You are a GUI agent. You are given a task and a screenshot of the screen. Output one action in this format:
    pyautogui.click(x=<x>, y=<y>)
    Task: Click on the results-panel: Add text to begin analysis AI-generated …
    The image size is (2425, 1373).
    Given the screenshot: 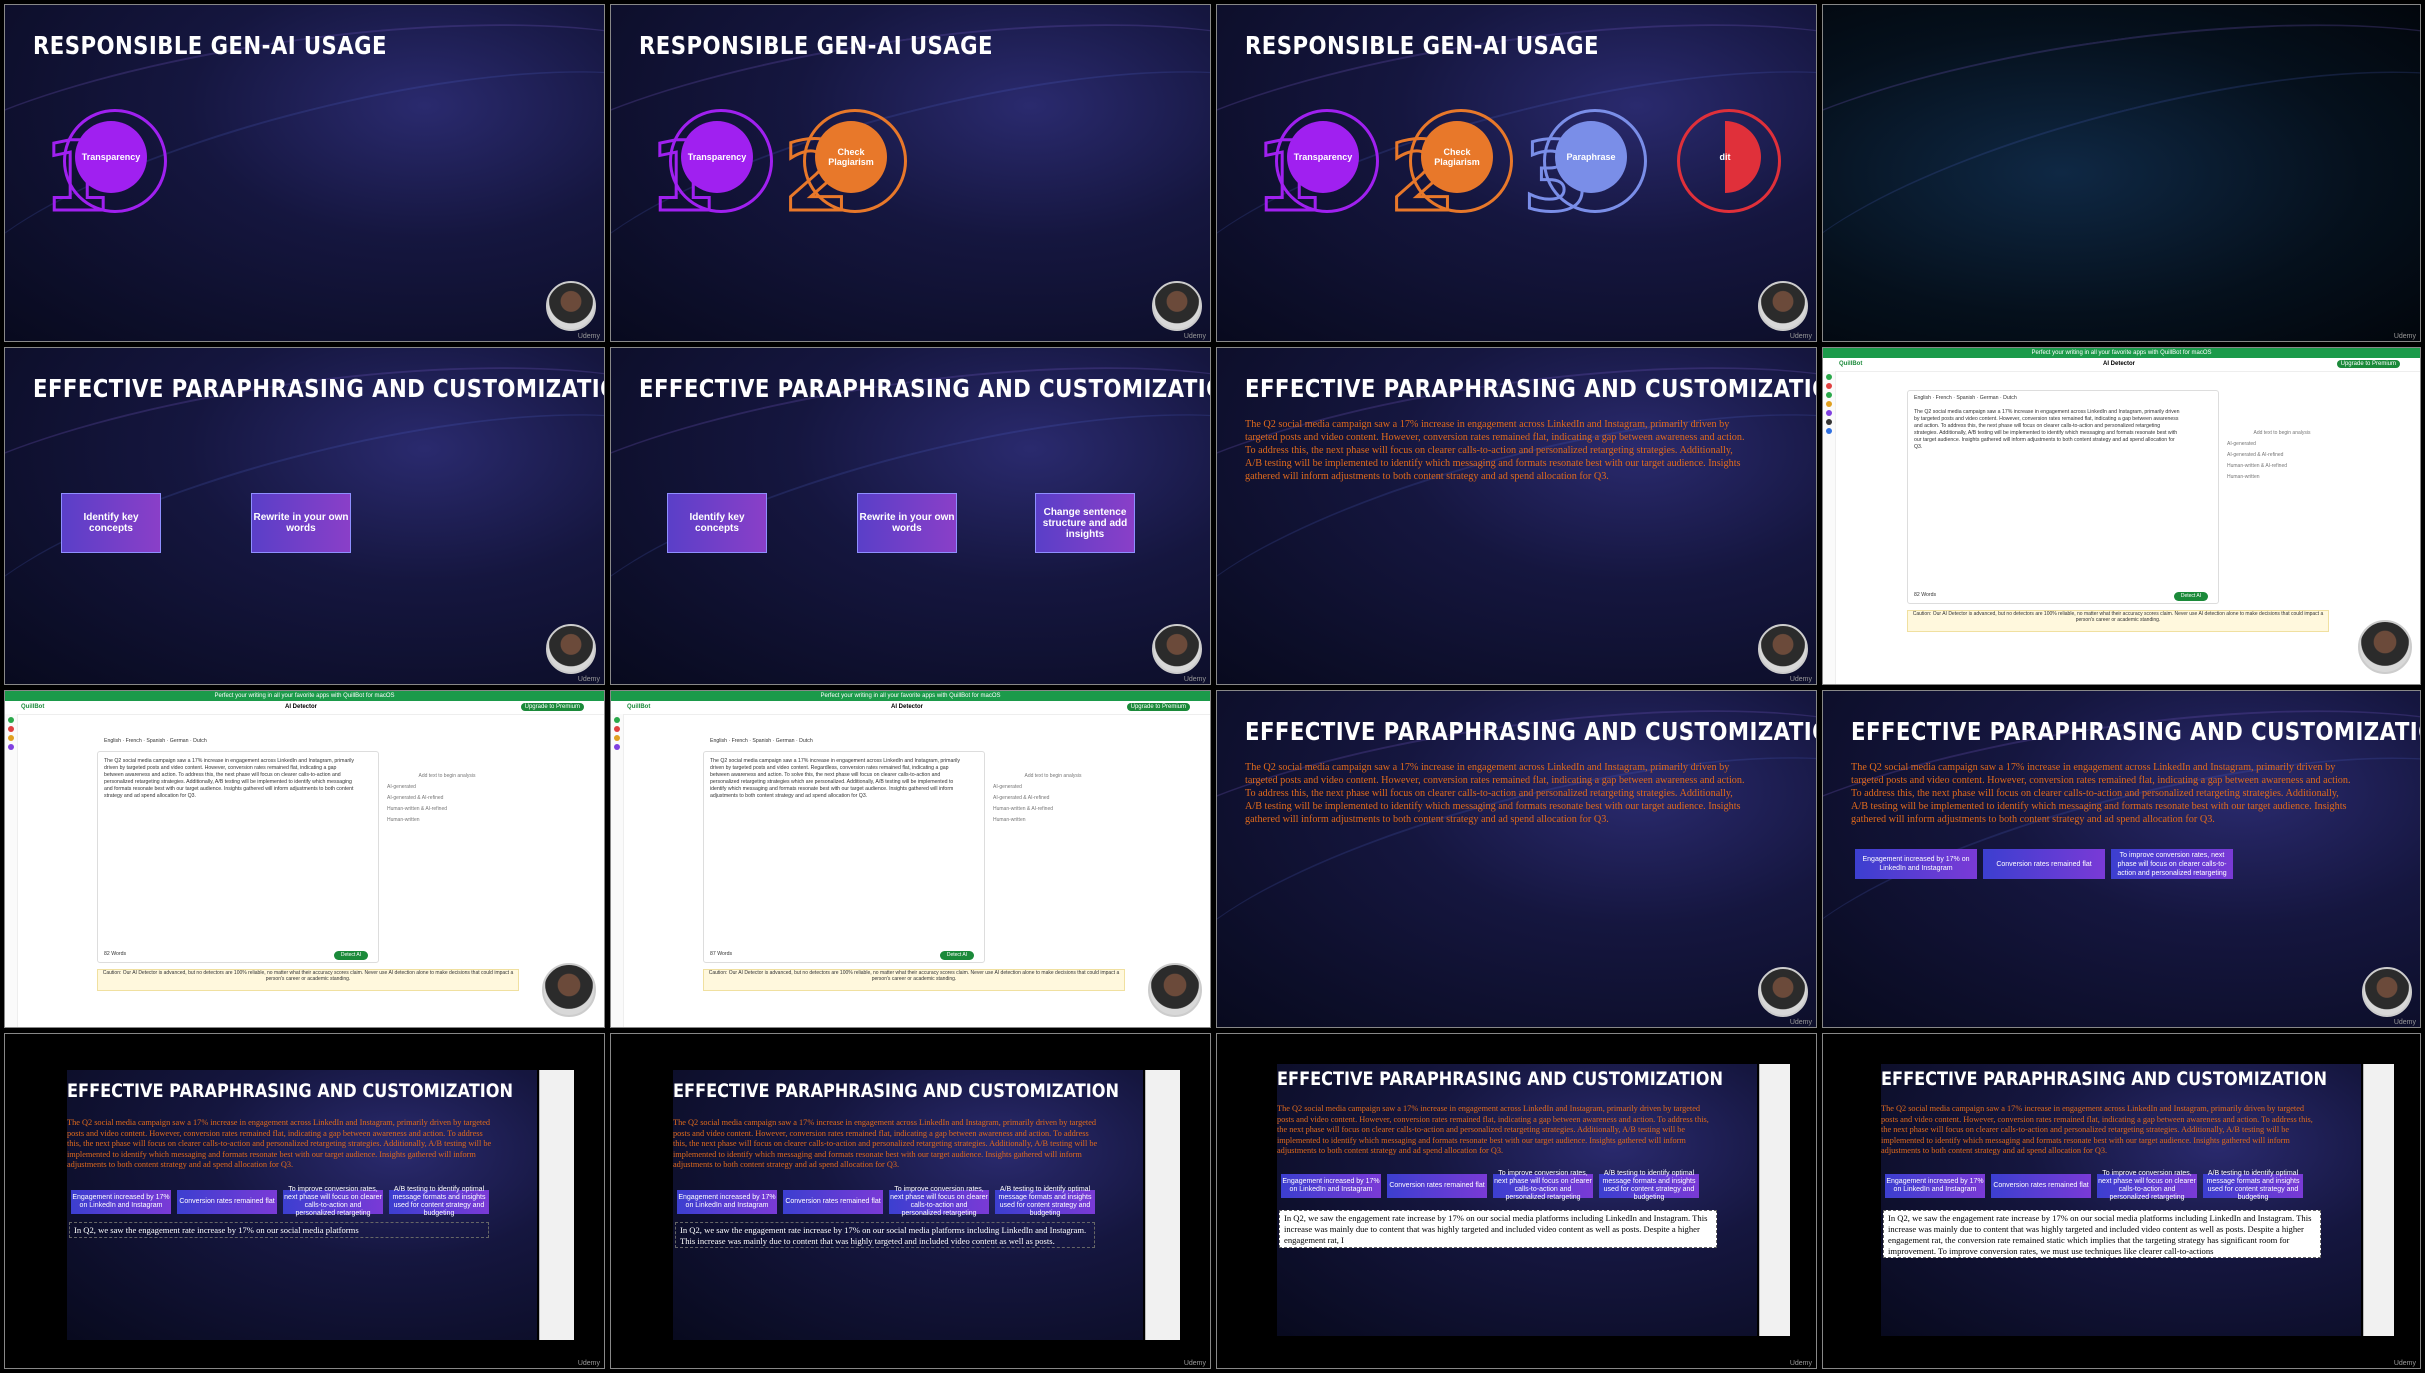 What is the action you would take?
    pyautogui.click(x=1053, y=798)
    